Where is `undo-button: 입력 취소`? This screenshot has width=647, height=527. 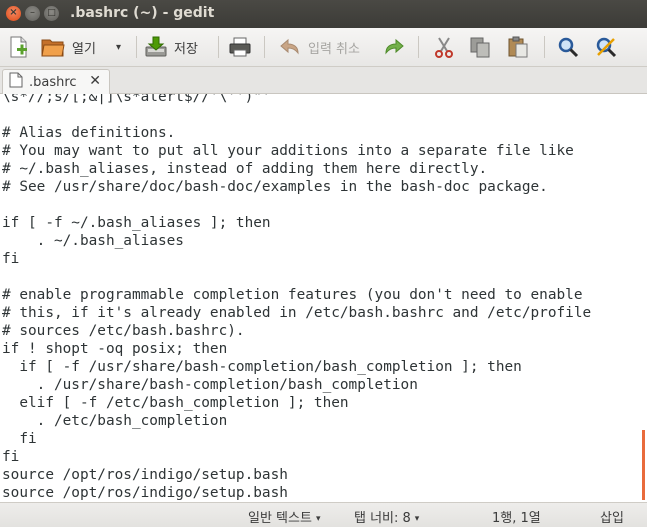
undo-button: 입력 취소 is located at coordinates (319, 47).